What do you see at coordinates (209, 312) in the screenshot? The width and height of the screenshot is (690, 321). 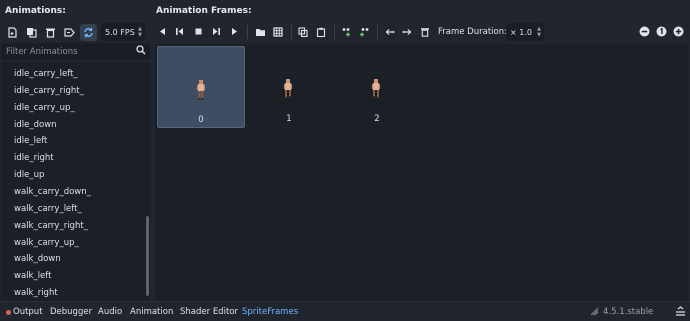 I see `tab-shader-editor: Shader Editor` at bounding box center [209, 312].